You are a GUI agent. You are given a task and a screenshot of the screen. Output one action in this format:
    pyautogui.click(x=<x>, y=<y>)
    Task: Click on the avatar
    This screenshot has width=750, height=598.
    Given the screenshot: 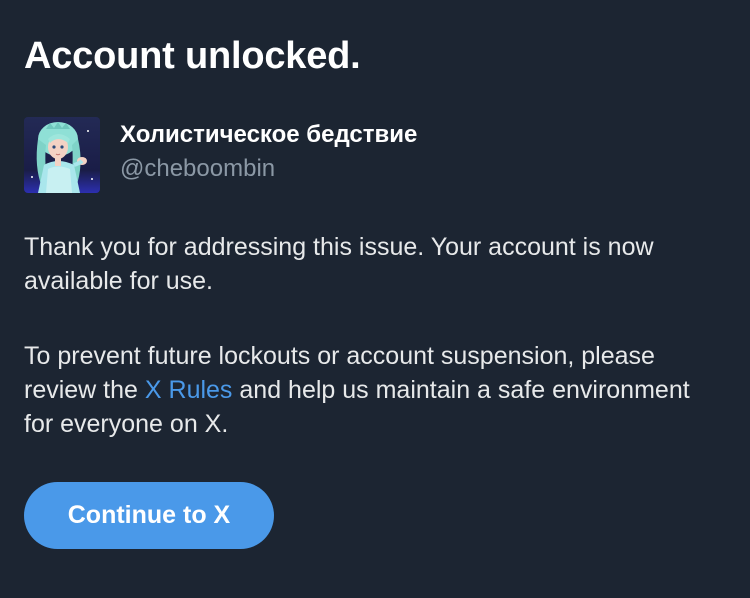 What is the action you would take?
    pyautogui.click(x=62, y=155)
    